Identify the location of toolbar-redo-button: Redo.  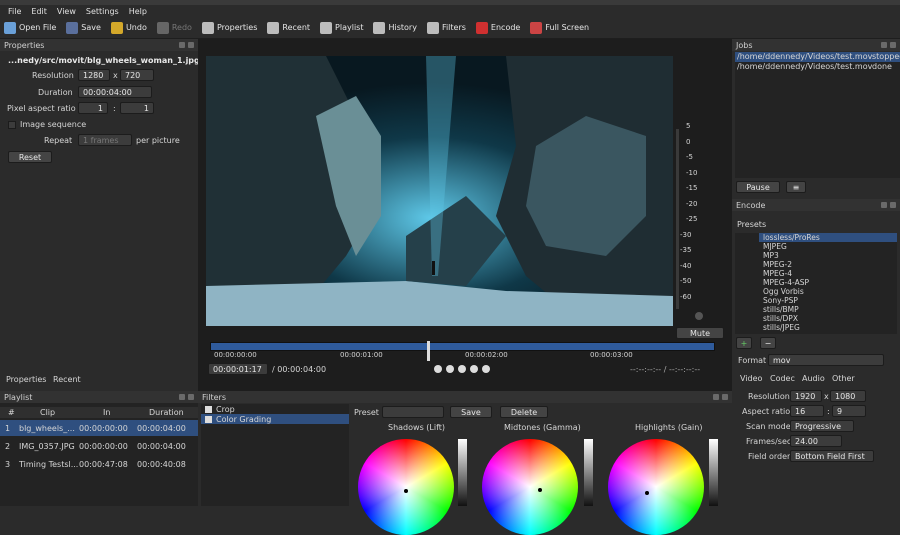
(174, 27).